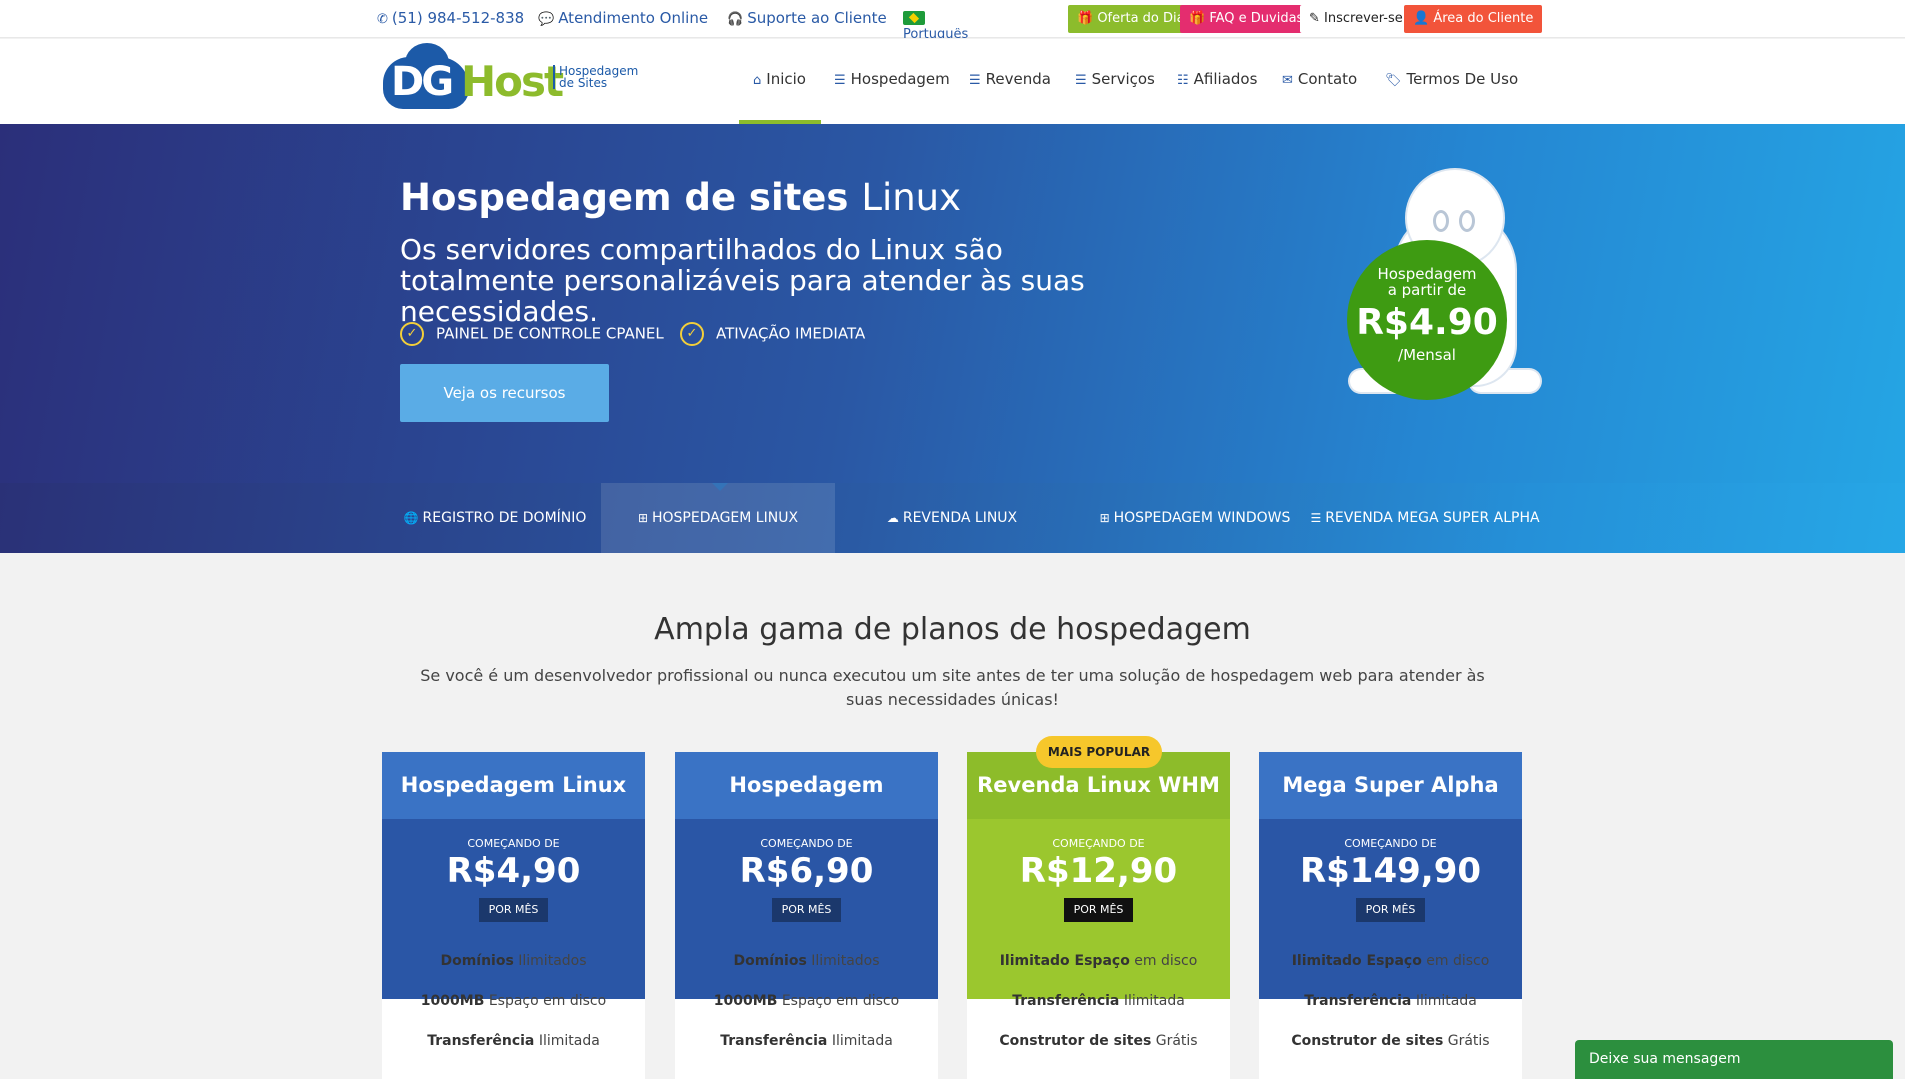 The height and width of the screenshot is (1079, 1905). Describe the element at coordinates (1183, 80) in the screenshot. I see `list-icon: ☷` at that location.